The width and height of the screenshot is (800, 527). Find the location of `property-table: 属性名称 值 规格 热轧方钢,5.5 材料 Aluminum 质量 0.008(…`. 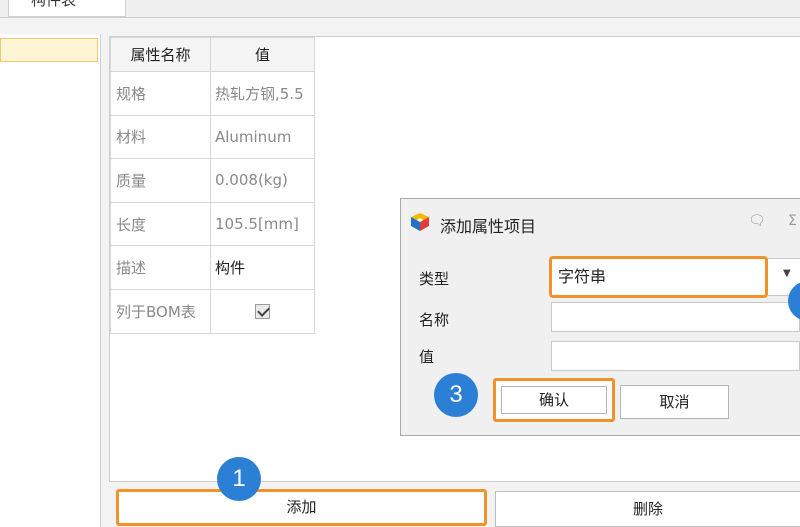

property-table: 属性名称 值 规格 热轧方钢,5.5 材料 Aluminum 质量 0.008(… is located at coordinates (212, 185).